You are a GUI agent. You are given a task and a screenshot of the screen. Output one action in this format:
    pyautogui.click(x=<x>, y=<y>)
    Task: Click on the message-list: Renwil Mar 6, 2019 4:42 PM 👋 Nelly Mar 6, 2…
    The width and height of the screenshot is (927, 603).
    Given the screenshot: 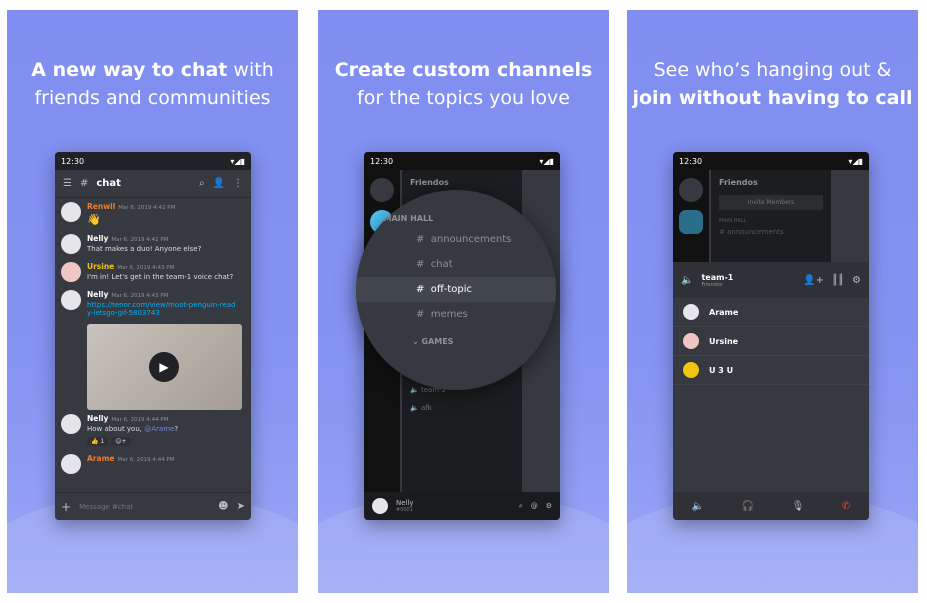 What is the action you would take?
    pyautogui.click(x=153, y=338)
    